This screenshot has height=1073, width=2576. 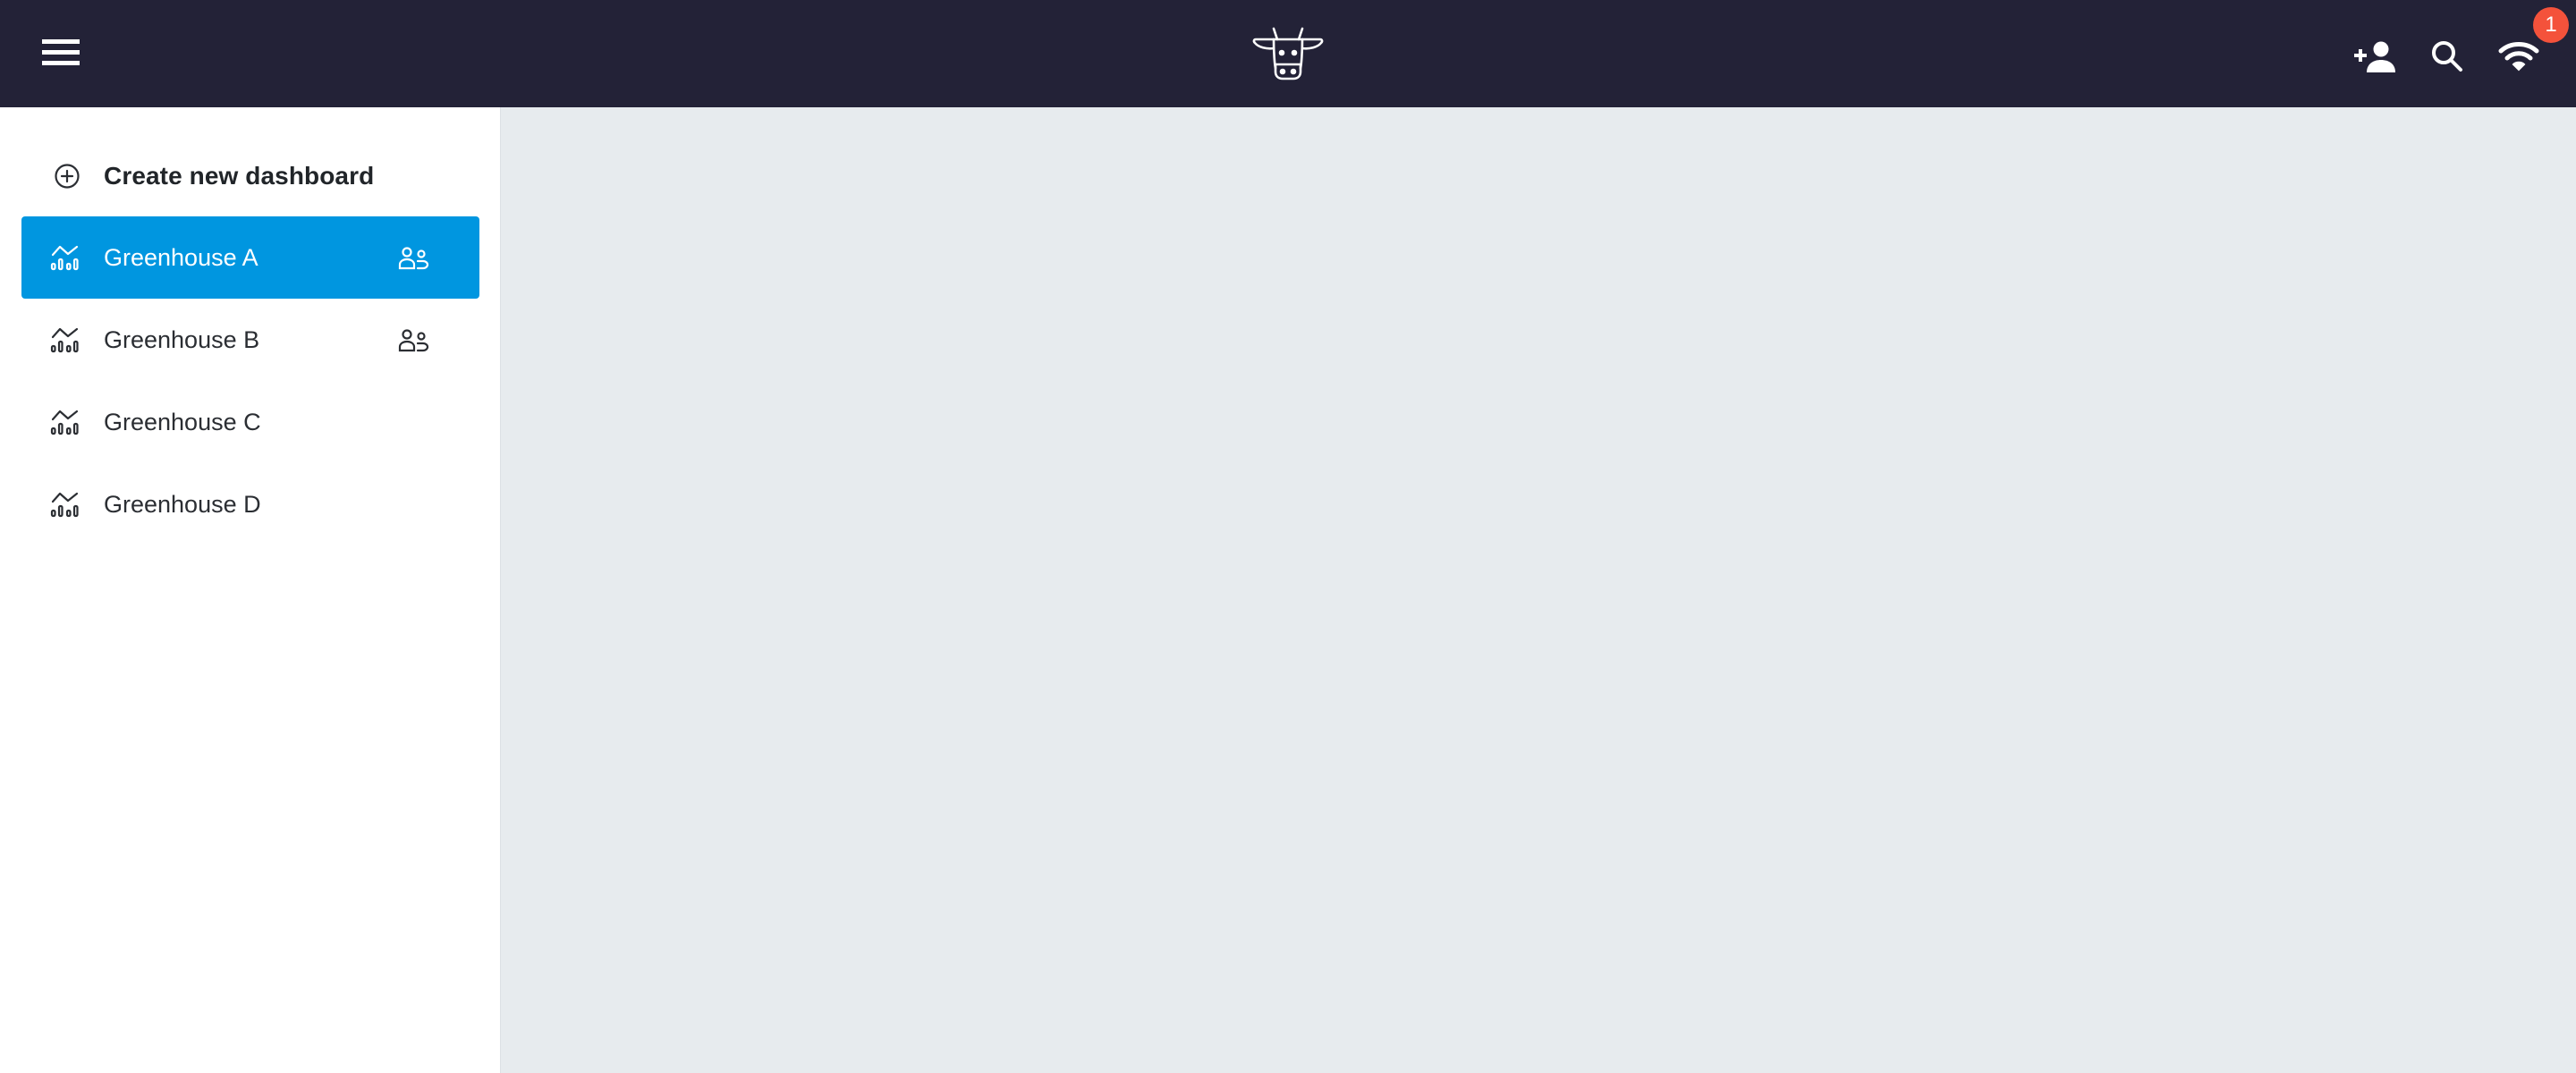 I want to click on sidebar-item-greenhouse-a: Greenhouse A, so click(x=250, y=257).